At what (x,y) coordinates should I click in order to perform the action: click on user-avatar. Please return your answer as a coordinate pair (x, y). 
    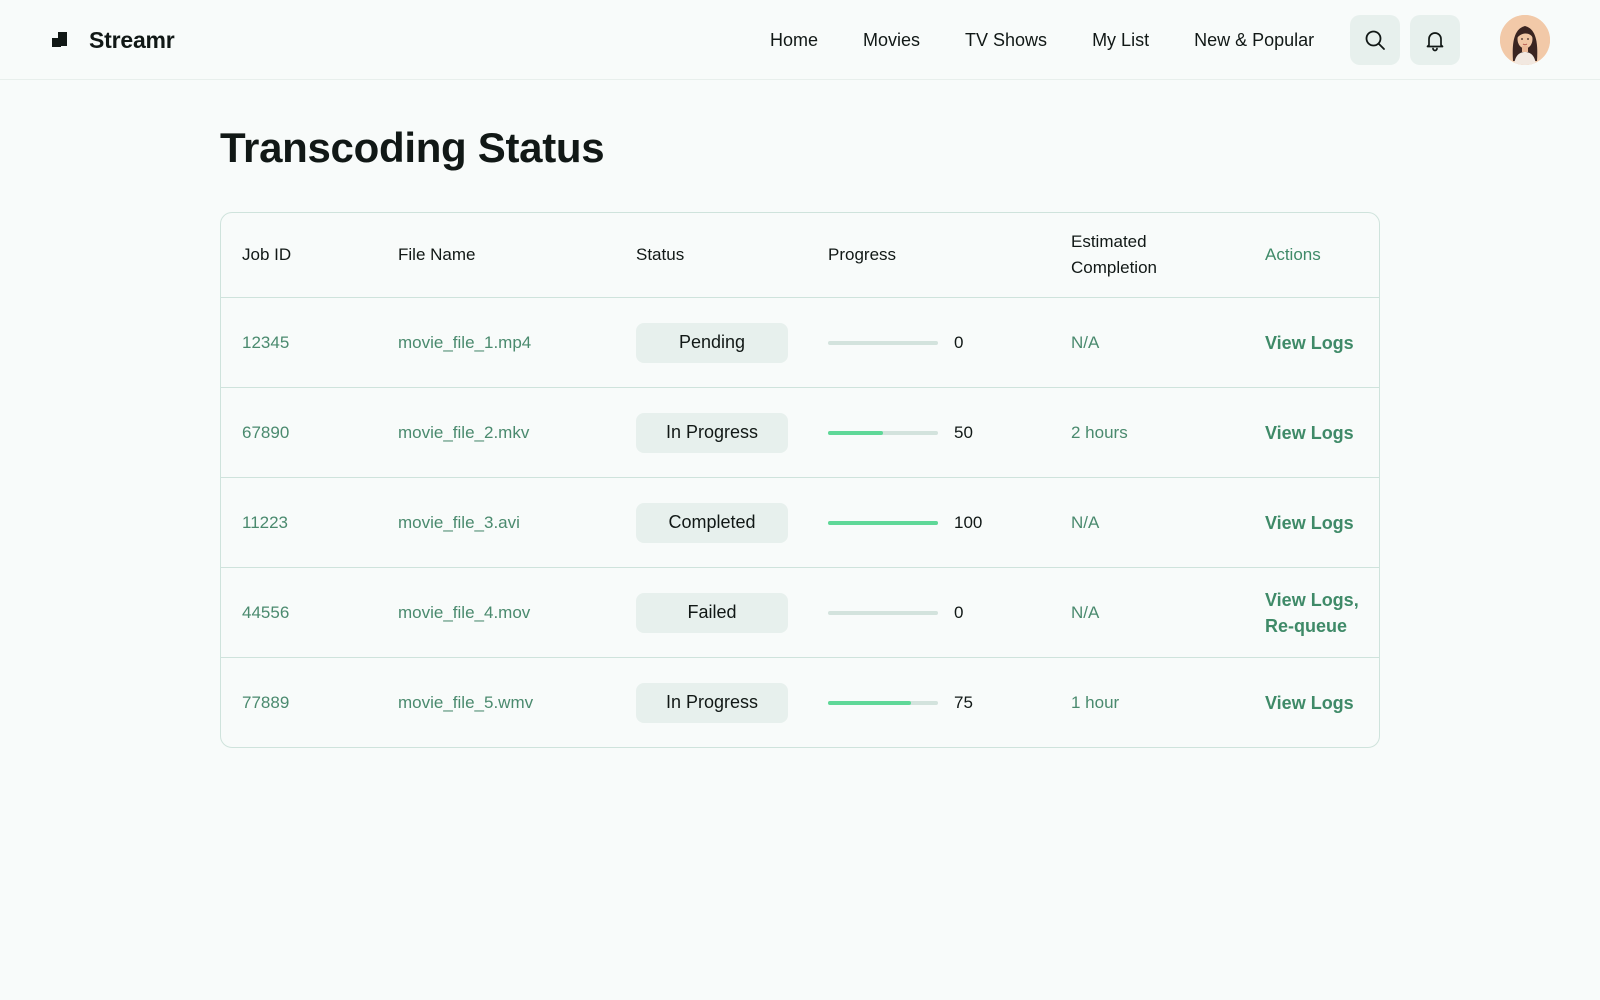
    Looking at the image, I should click on (1525, 40).